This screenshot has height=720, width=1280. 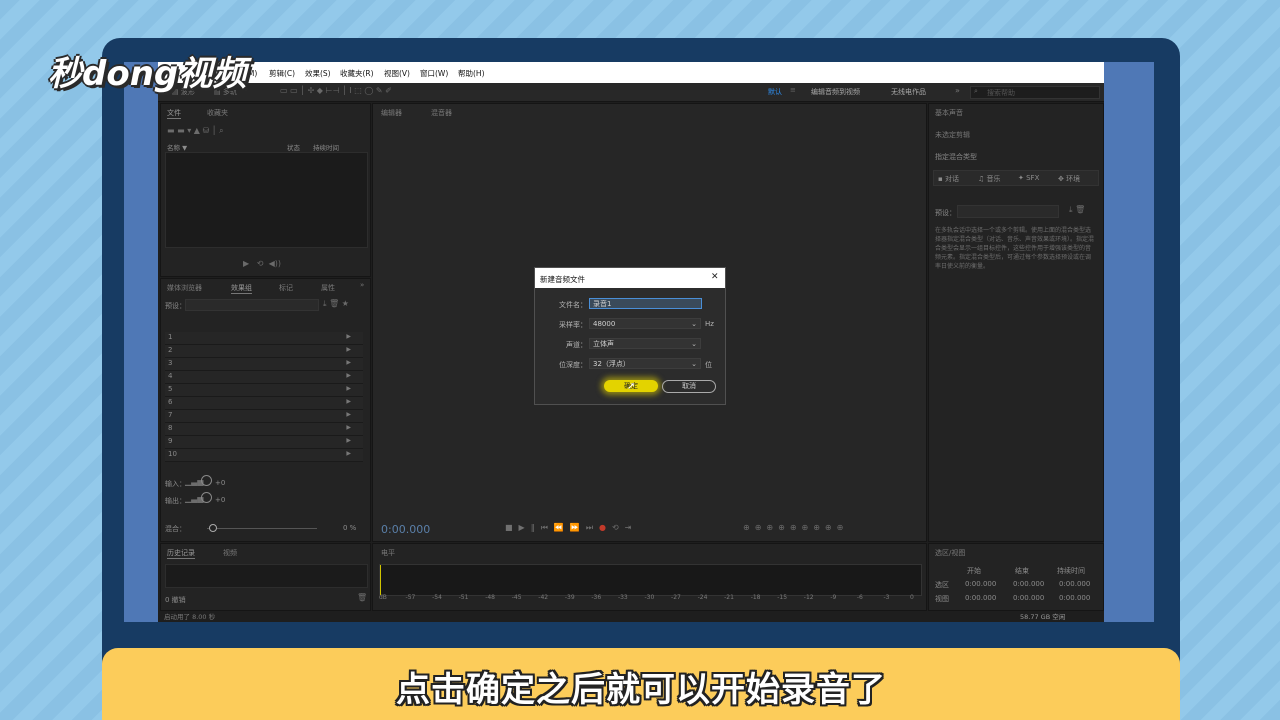 I want to click on panel-overflow-icon: », so click(x=362, y=285).